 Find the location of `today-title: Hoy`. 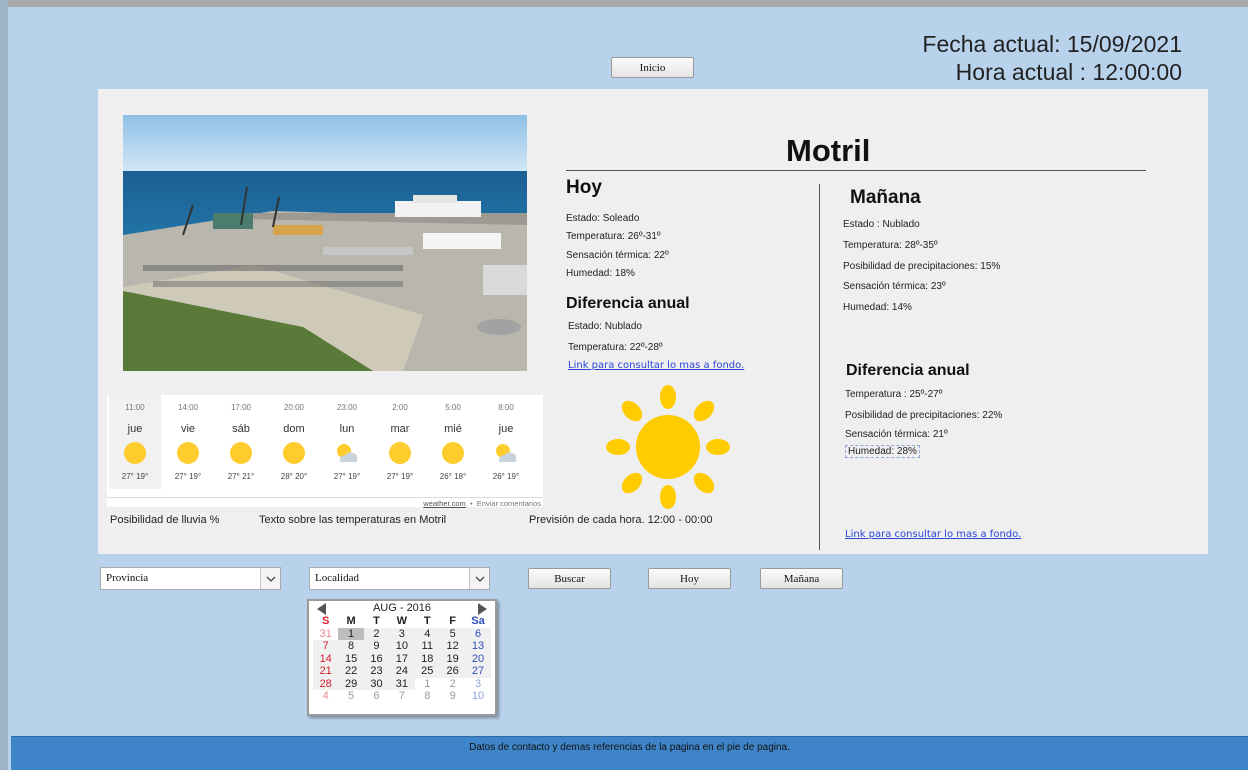

today-title: Hoy is located at coordinates (584, 187).